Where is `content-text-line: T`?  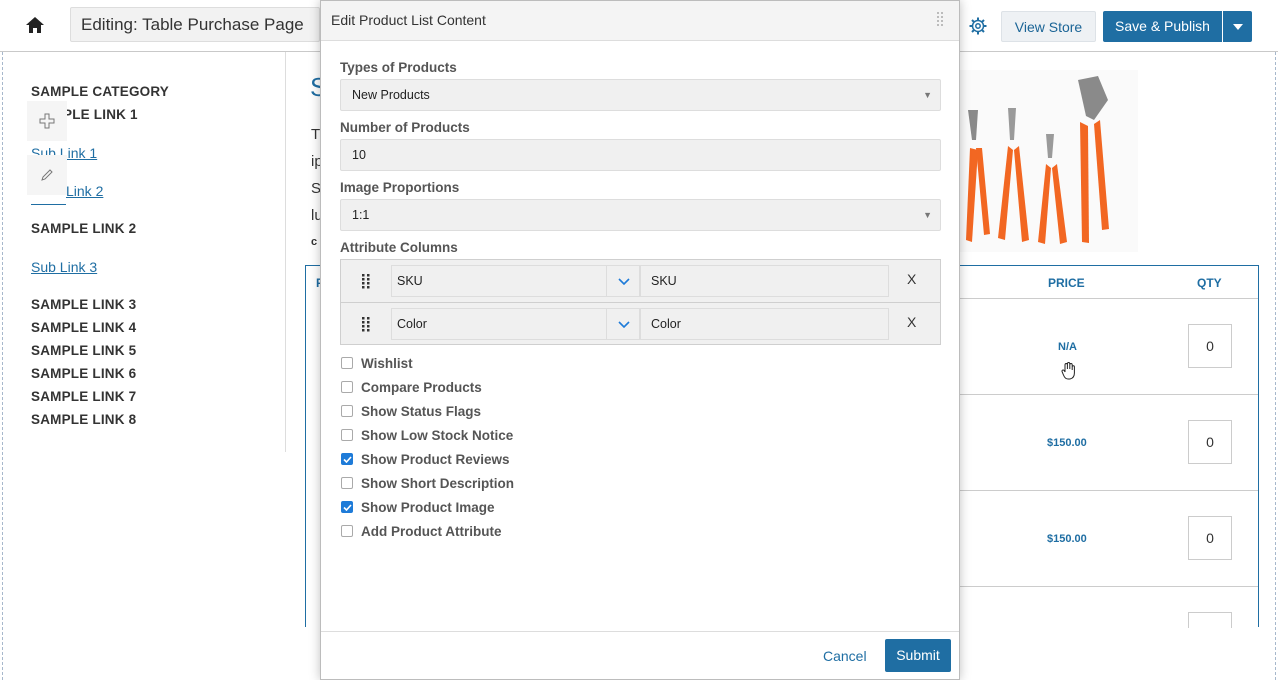
content-text-line: T is located at coordinates (316, 134).